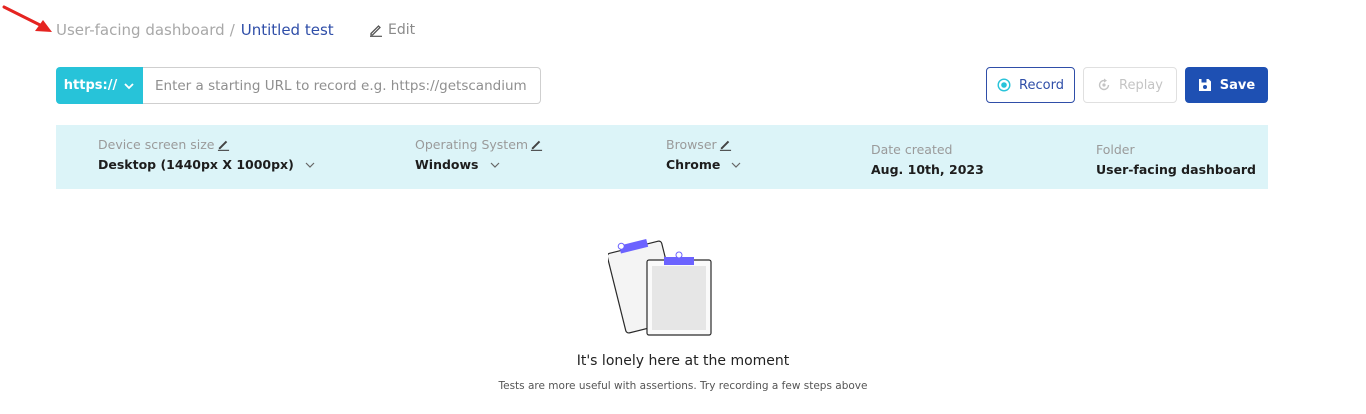 Image resolution: width=1366 pixels, height=414 pixels. Describe the element at coordinates (447, 164) in the screenshot. I see `os-value: Windows` at that location.